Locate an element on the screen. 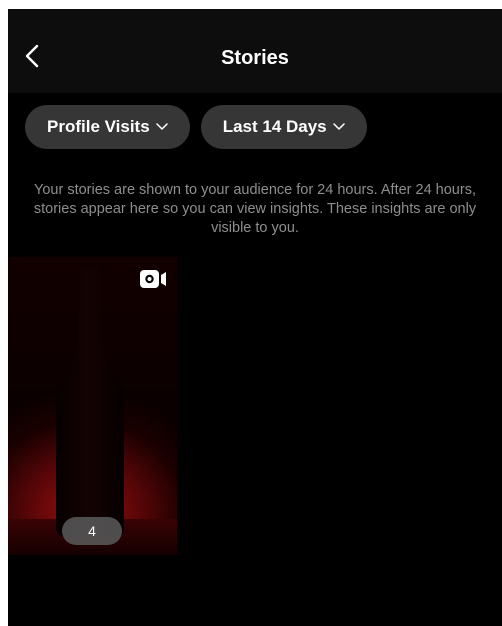 This screenshot has height=626, width=502. bottle-image is located at coordinates (90, 402).